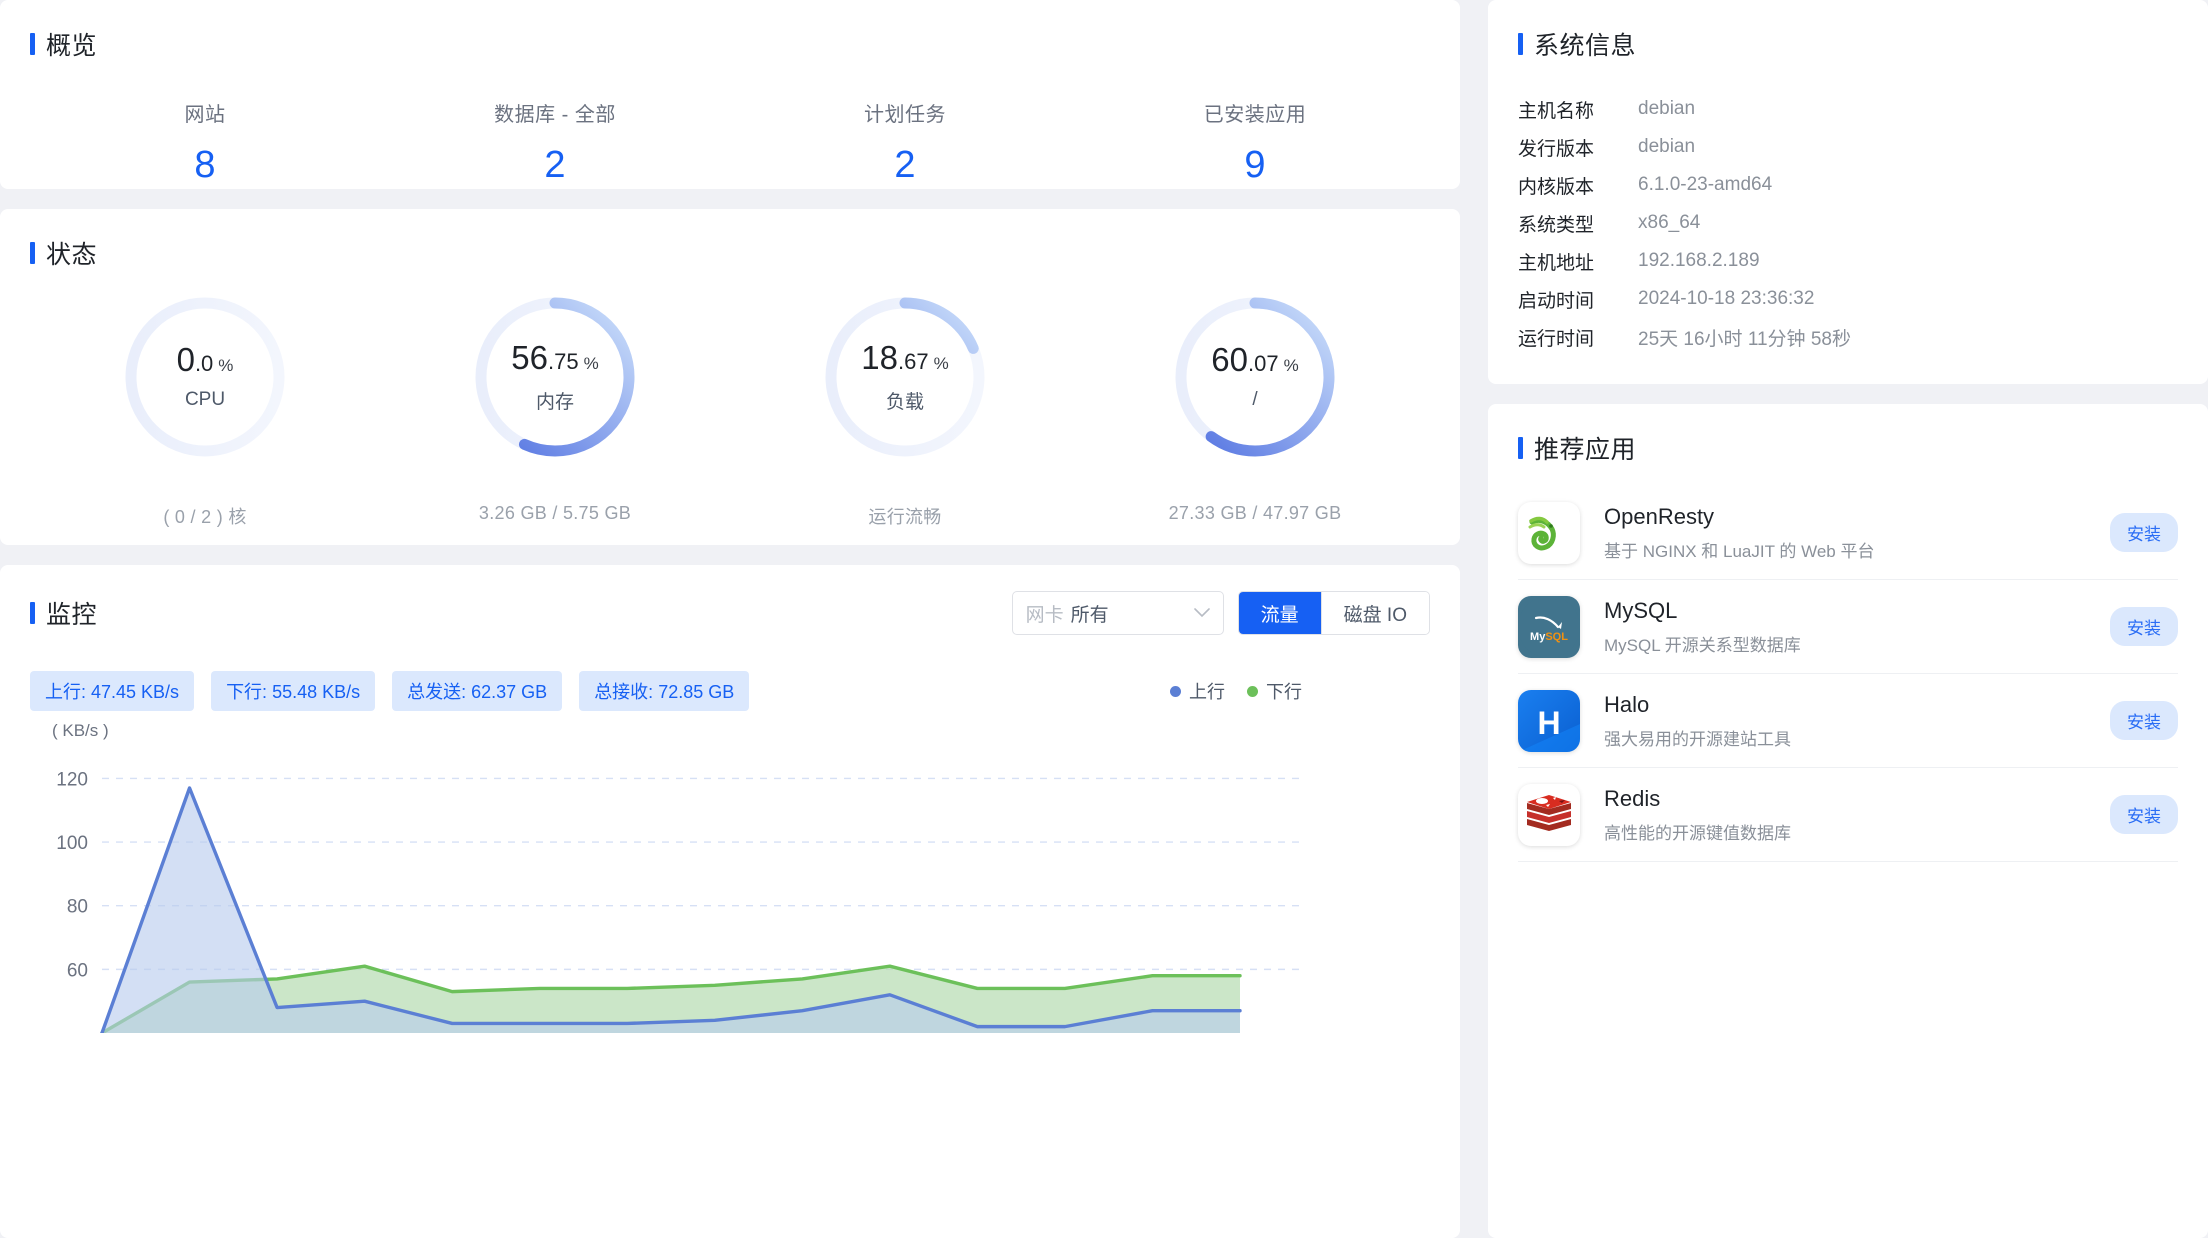  I want to click on legend-dot-upload, so click(1175, 691).